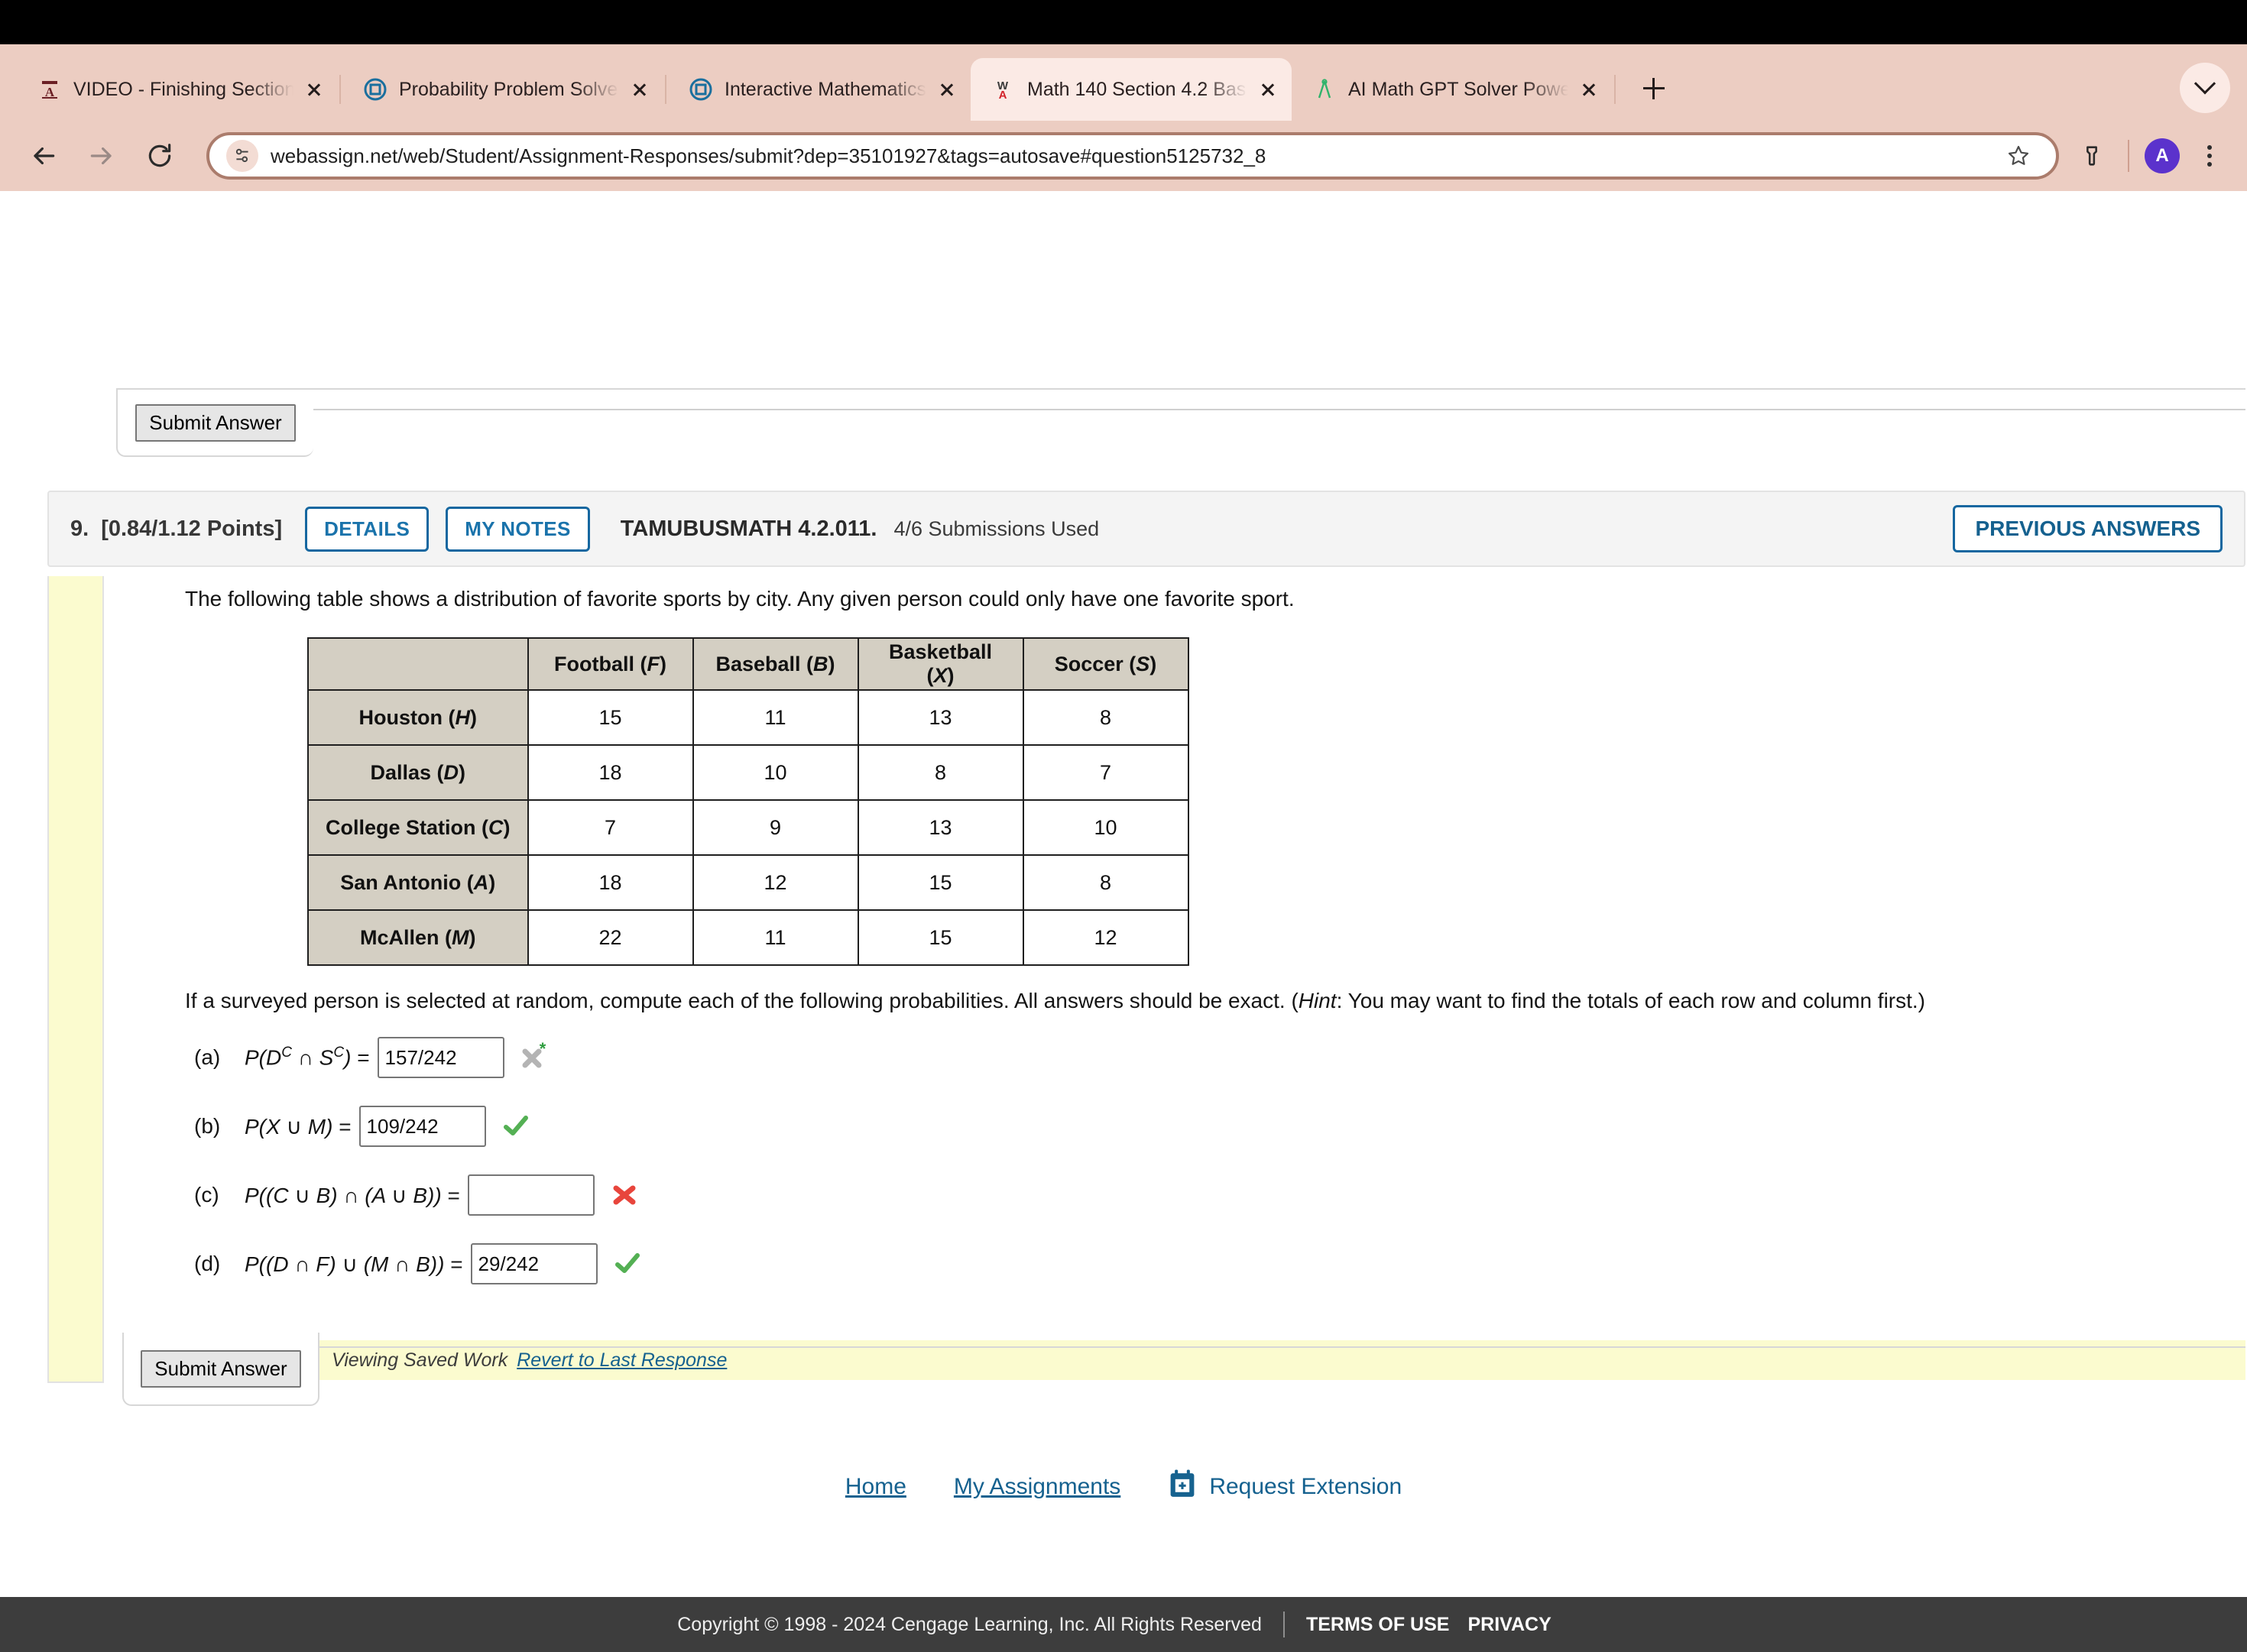 The height and width of the screenshot is (1652, 2247). I want to click on submit-answer-container-top: Submit Answer, so click(214, 423).